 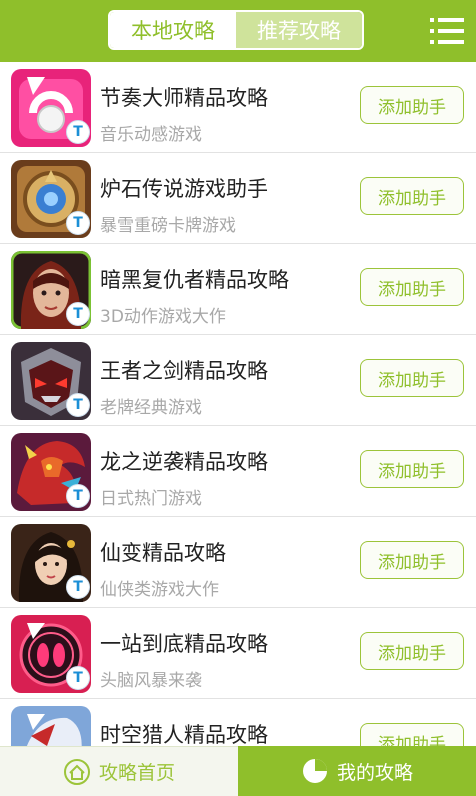 I want to click on list-item: T 一站到底精品攻略 头脑风暴来袭 添加助手, so click(x=238, y=653).